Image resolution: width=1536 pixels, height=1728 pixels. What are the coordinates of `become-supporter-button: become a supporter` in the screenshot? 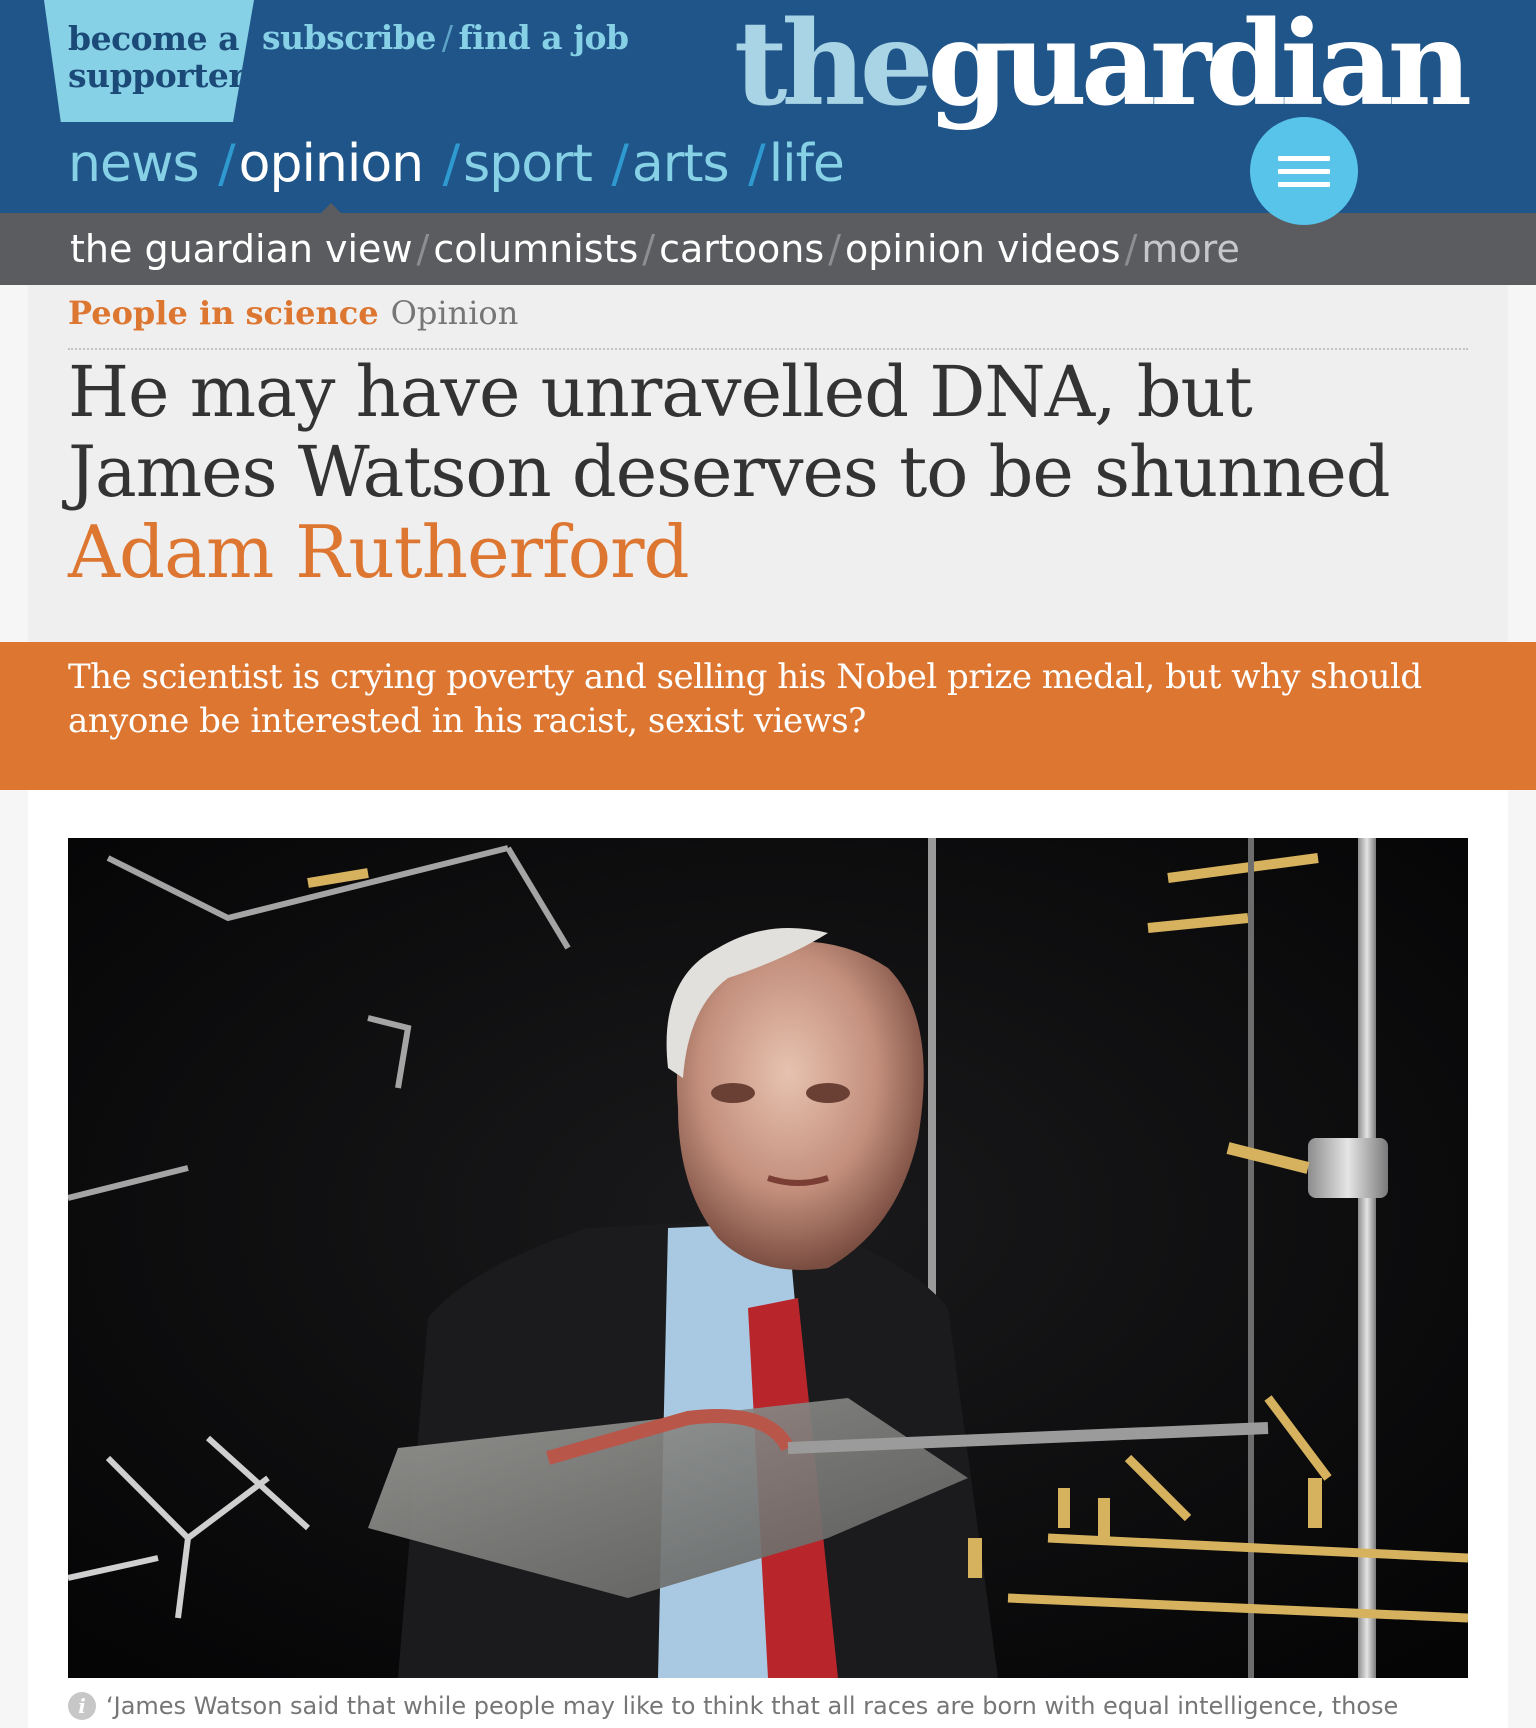 It's located at (149, 61).